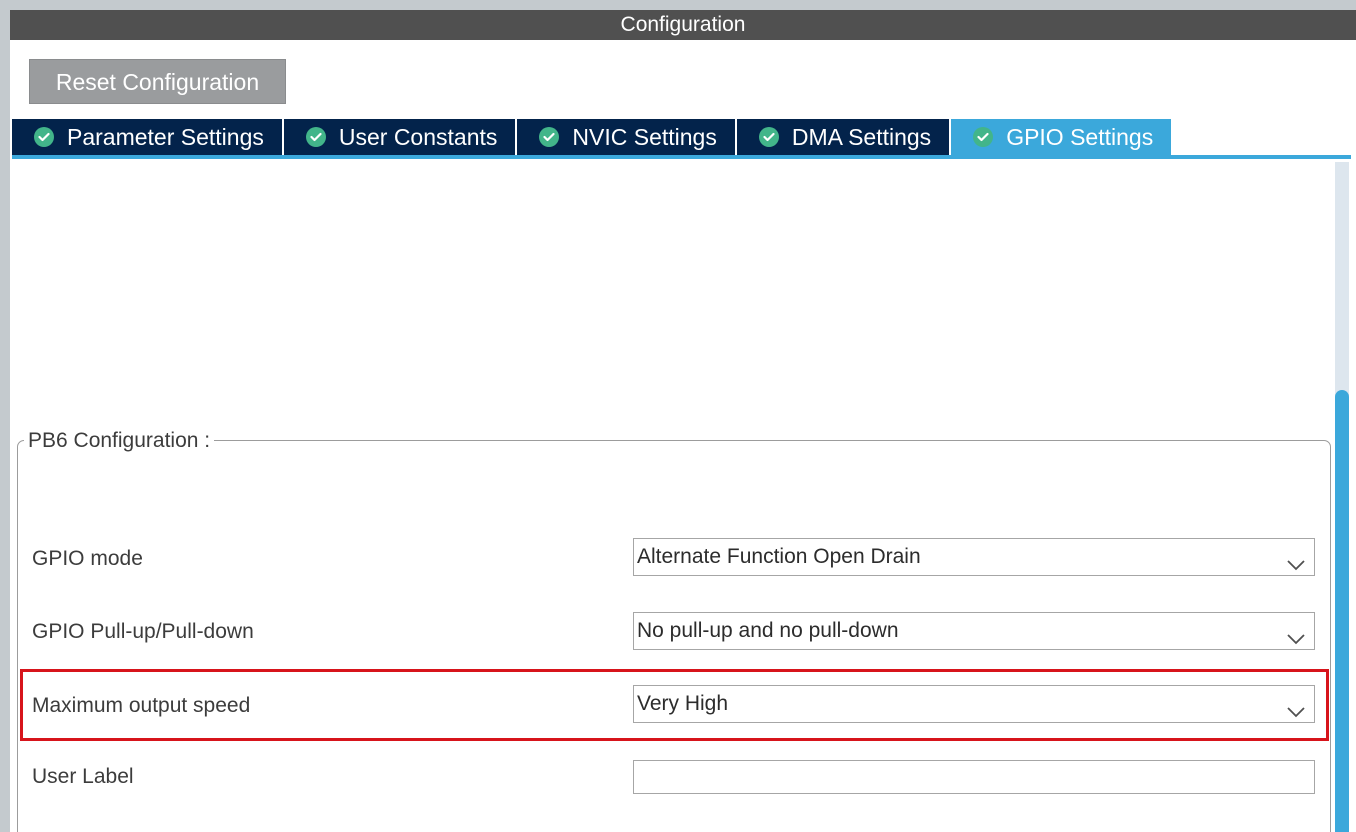 The image size is (1356, 832). Describe the element at coordinates (83, 776) in the screenshot. I see `user-label-label: User Label` at that location.